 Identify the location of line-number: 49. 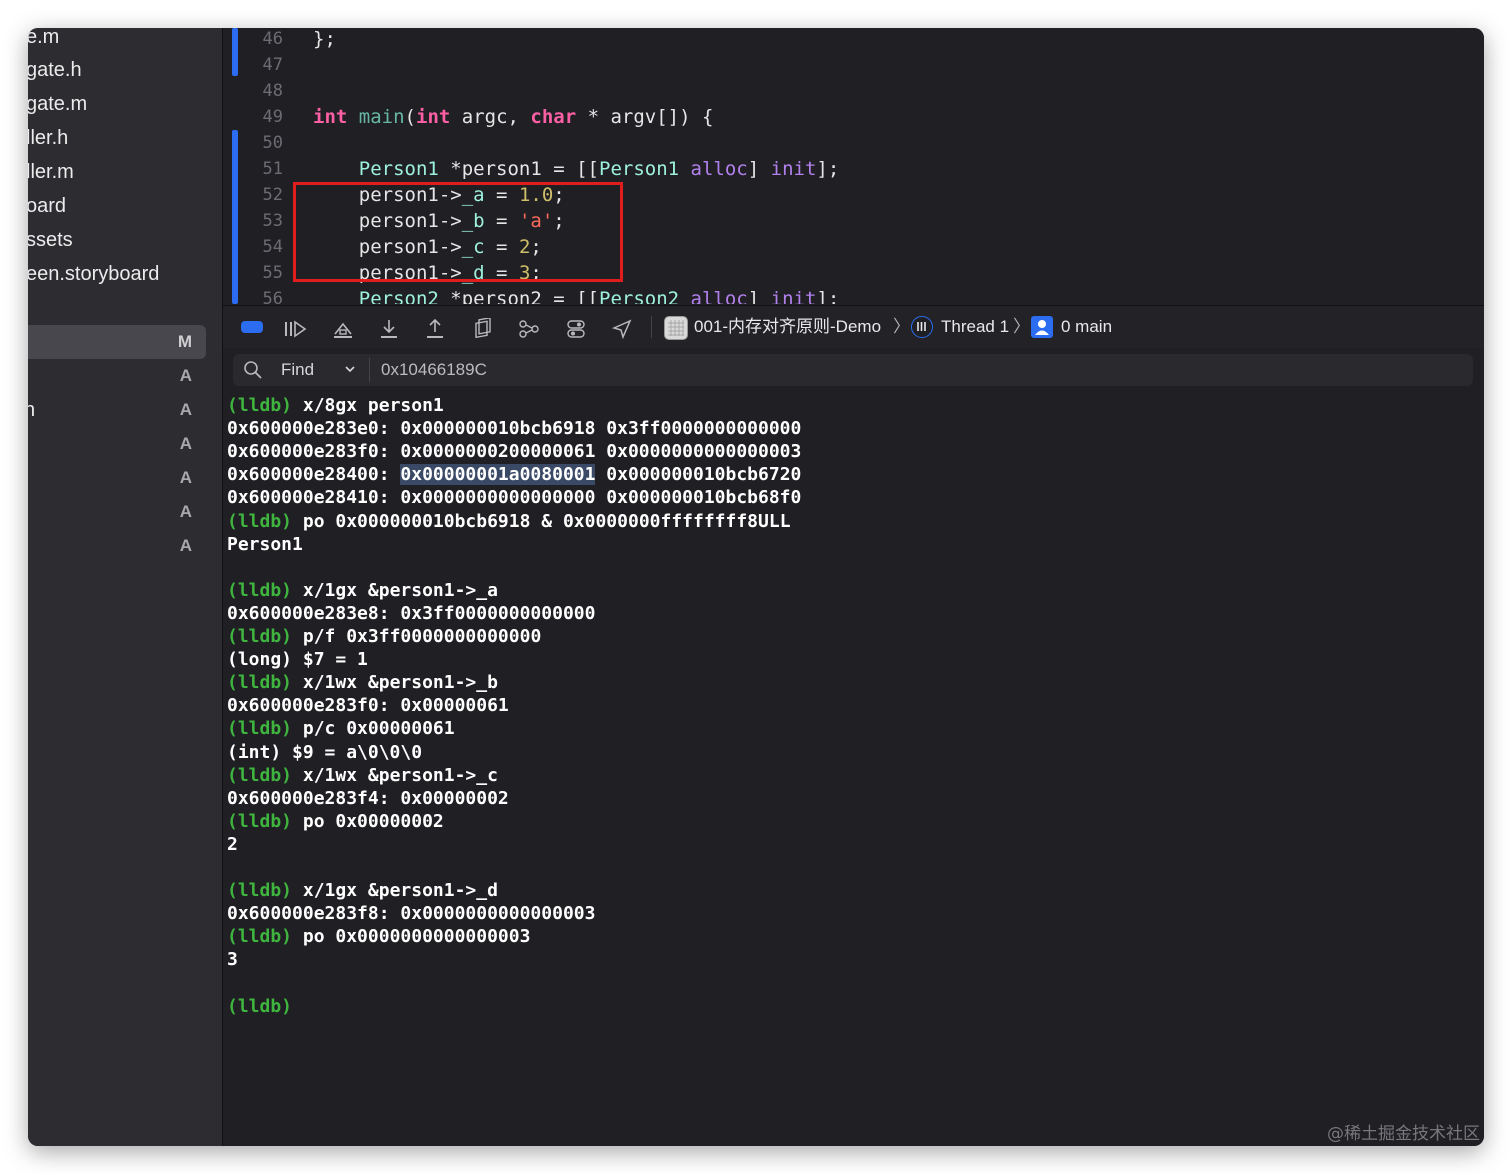
(272, 117).